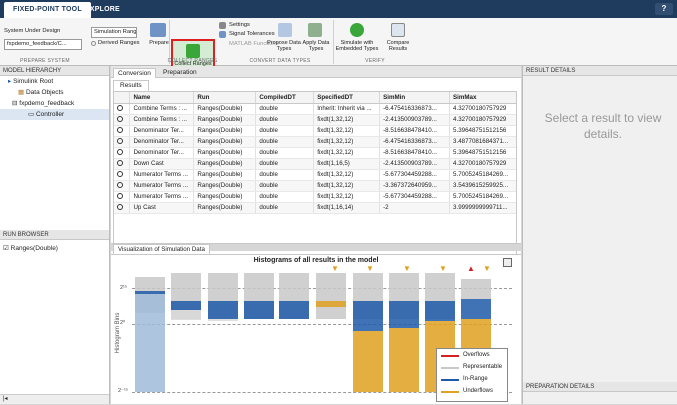 Image resolution: width=677 pixels, height=405 pixels. What do you see at coordinates (482, 109) in the screenshot?
I see `table-cell: 4.32700180757929` at bounding box center [482, 109].